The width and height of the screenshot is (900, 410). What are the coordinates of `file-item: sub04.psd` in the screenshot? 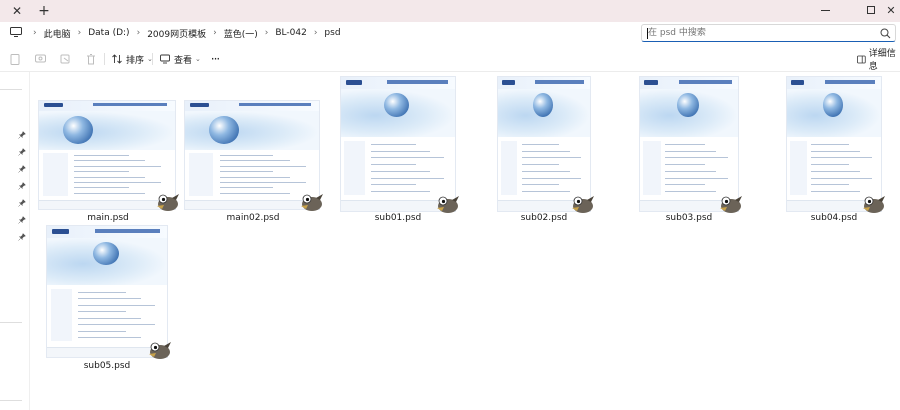 It's located at (834, 150).